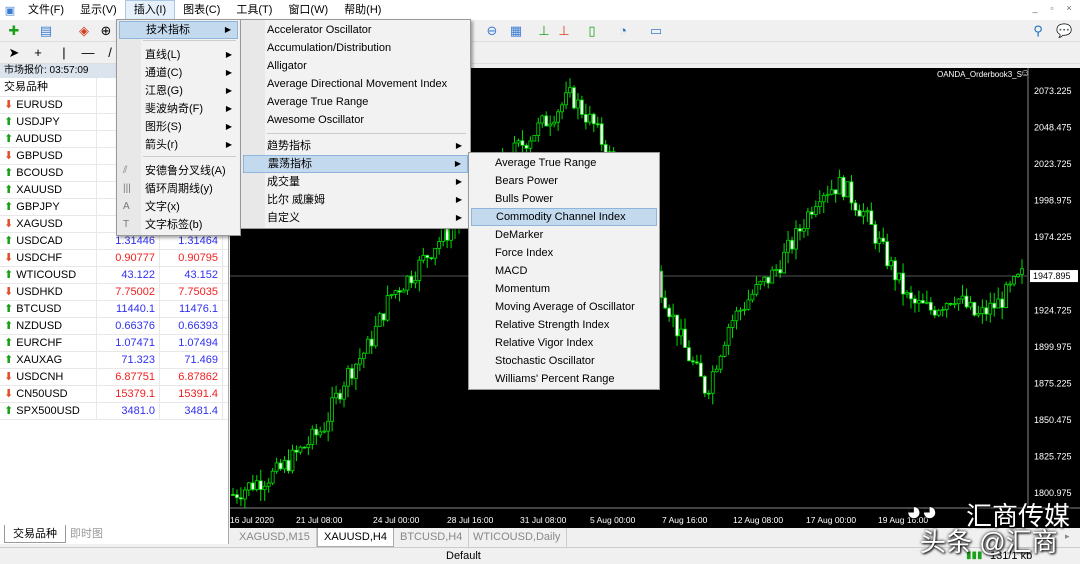 This screenshot has width=1080, height=564. What do you see at coordinates (150, 10) in the screenshot?
I see `menu-insert: 插入(I)` at bounding box center [150, 10].